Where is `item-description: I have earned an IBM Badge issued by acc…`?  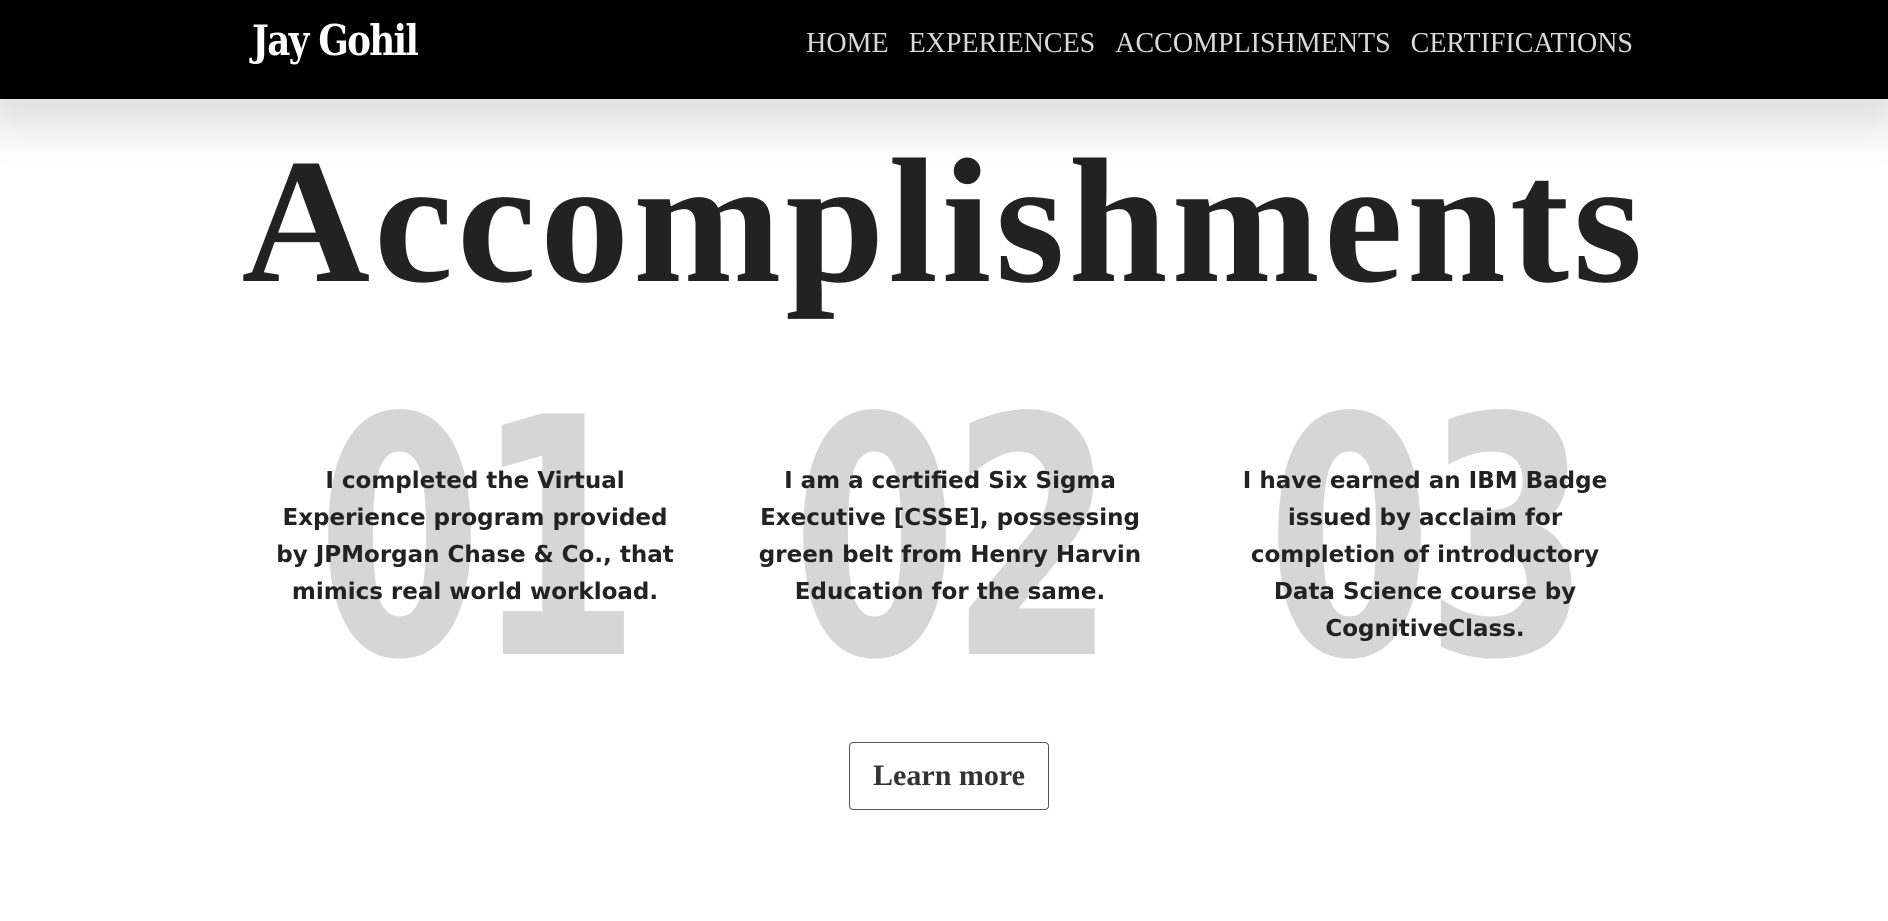 item-description: I have earned an IBM Badge issued by acc… is located at coordinates (1425, 555).